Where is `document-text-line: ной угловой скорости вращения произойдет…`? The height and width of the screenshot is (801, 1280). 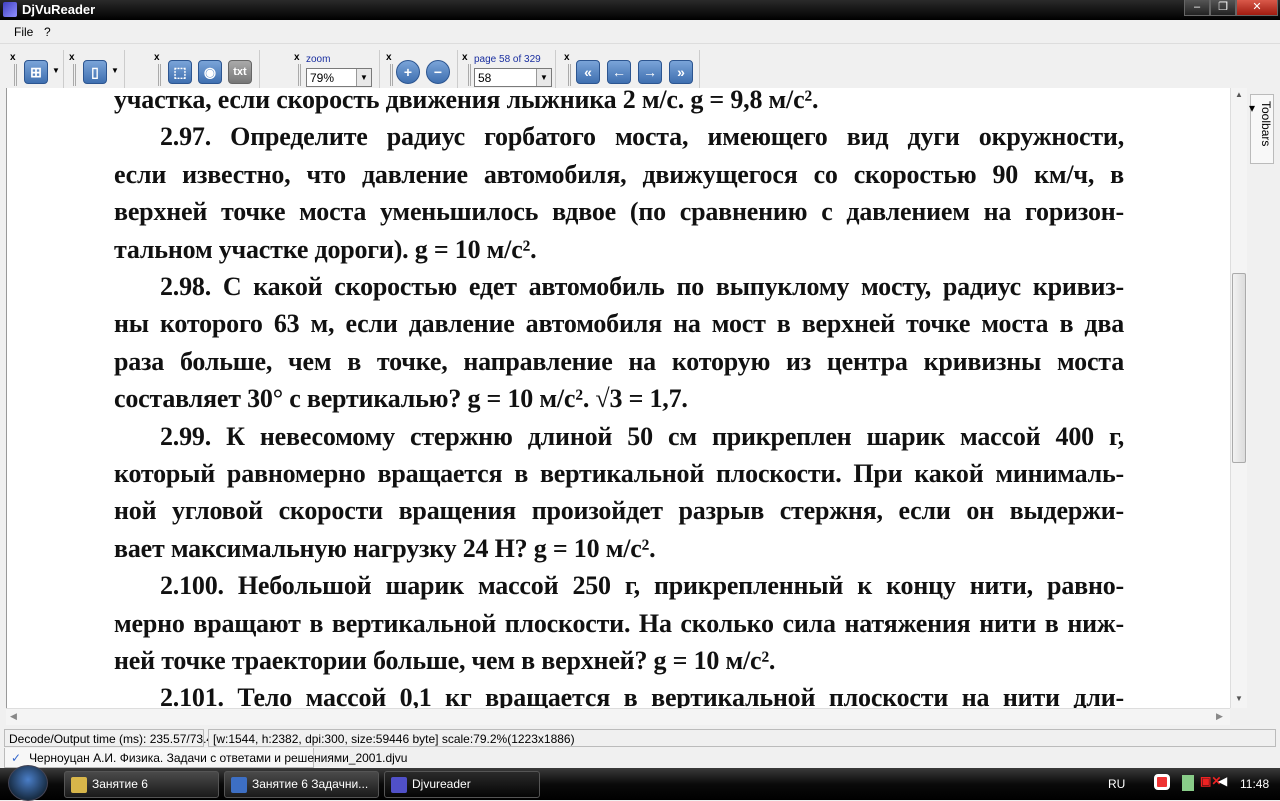
document-text-line: ной угловой скорости вращения произойдет… is located at coordinates (619, 511).